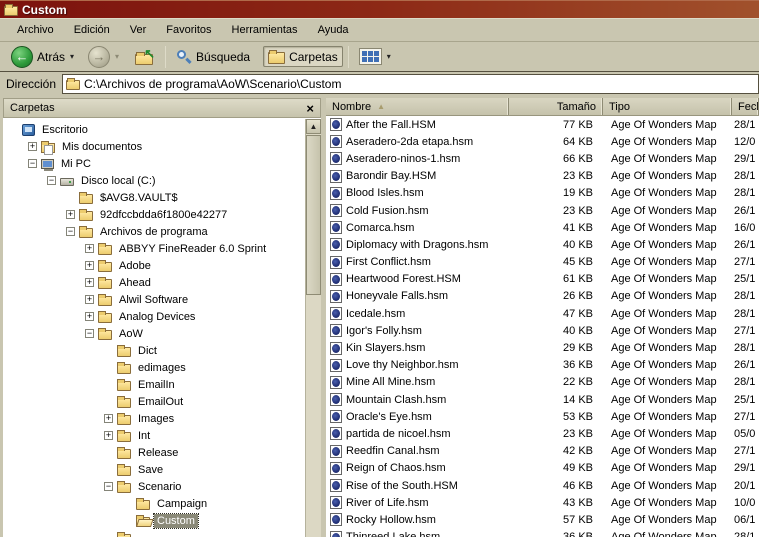 The width and height of the screenshot is (759, 537). I want to click on column-header-tipo: Tipo, so click(667, 106).